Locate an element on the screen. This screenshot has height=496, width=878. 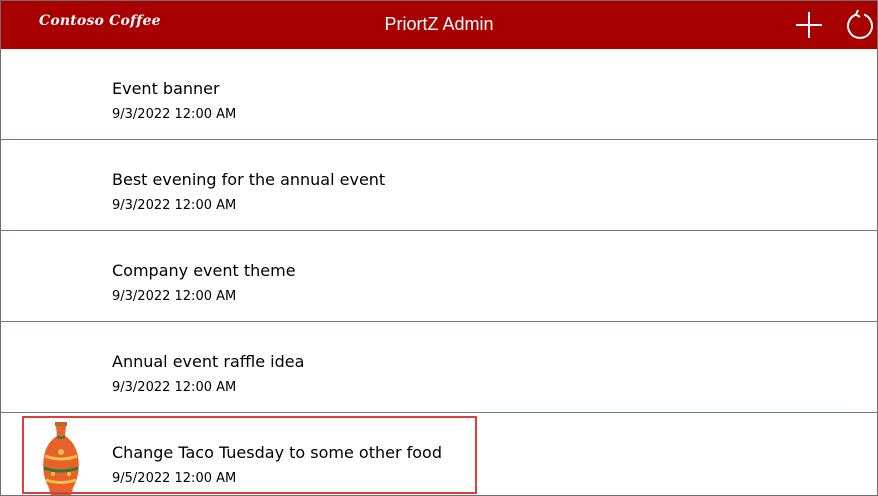
refresh-button is located at coordinates (860, 25).